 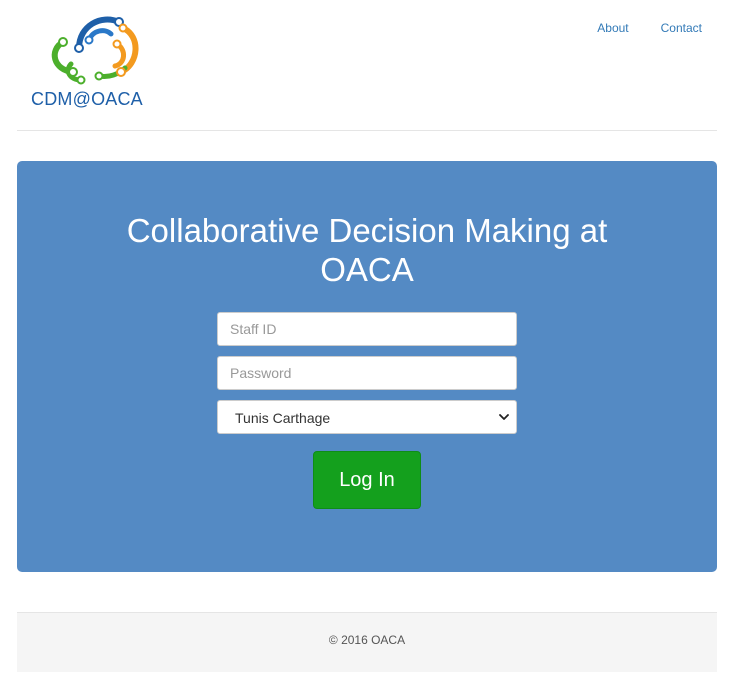 I want to click on airport-select: Tunis Carthage, so click(x=367, y=417).